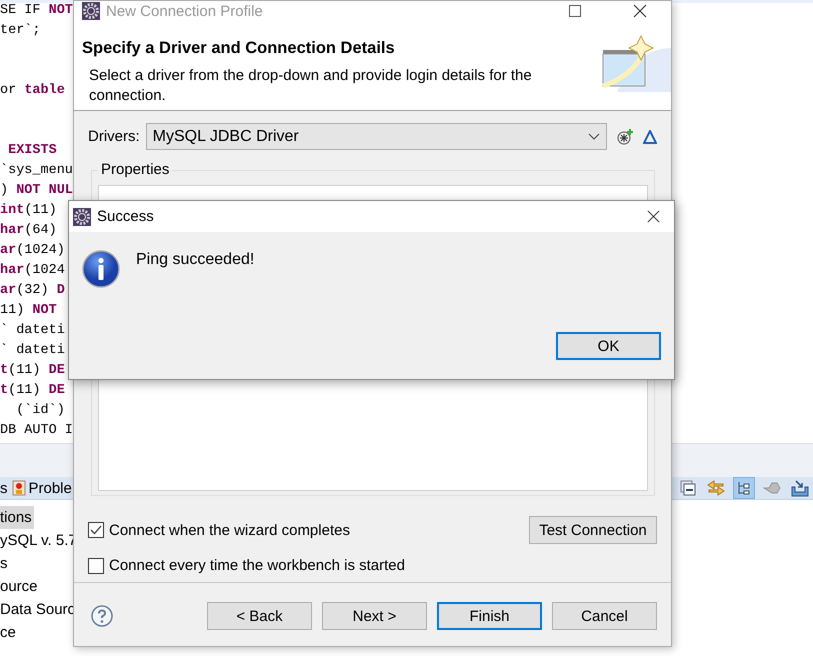  What do you see at coordinates (32, 151) in the screenshot?
I see `code-line: EXISTS` at bounding box center [32, 151].